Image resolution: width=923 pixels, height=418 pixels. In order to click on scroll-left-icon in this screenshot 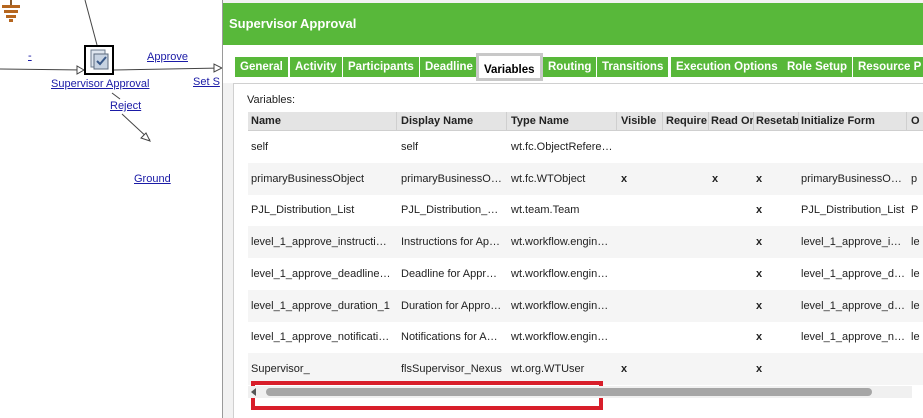, I will do `click(253, 392)`.